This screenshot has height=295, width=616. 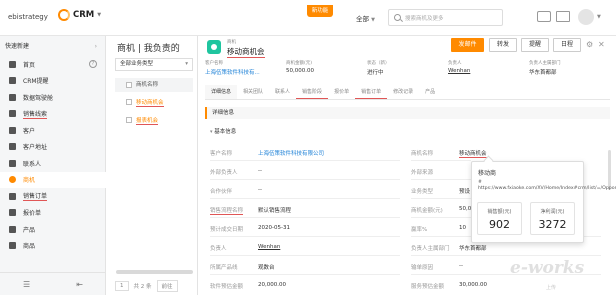 What do you see at coordinates (445, 17) in the screenshot?
I see `global-search-input: 搜索商机及更多` at bounding box center [445, 17].